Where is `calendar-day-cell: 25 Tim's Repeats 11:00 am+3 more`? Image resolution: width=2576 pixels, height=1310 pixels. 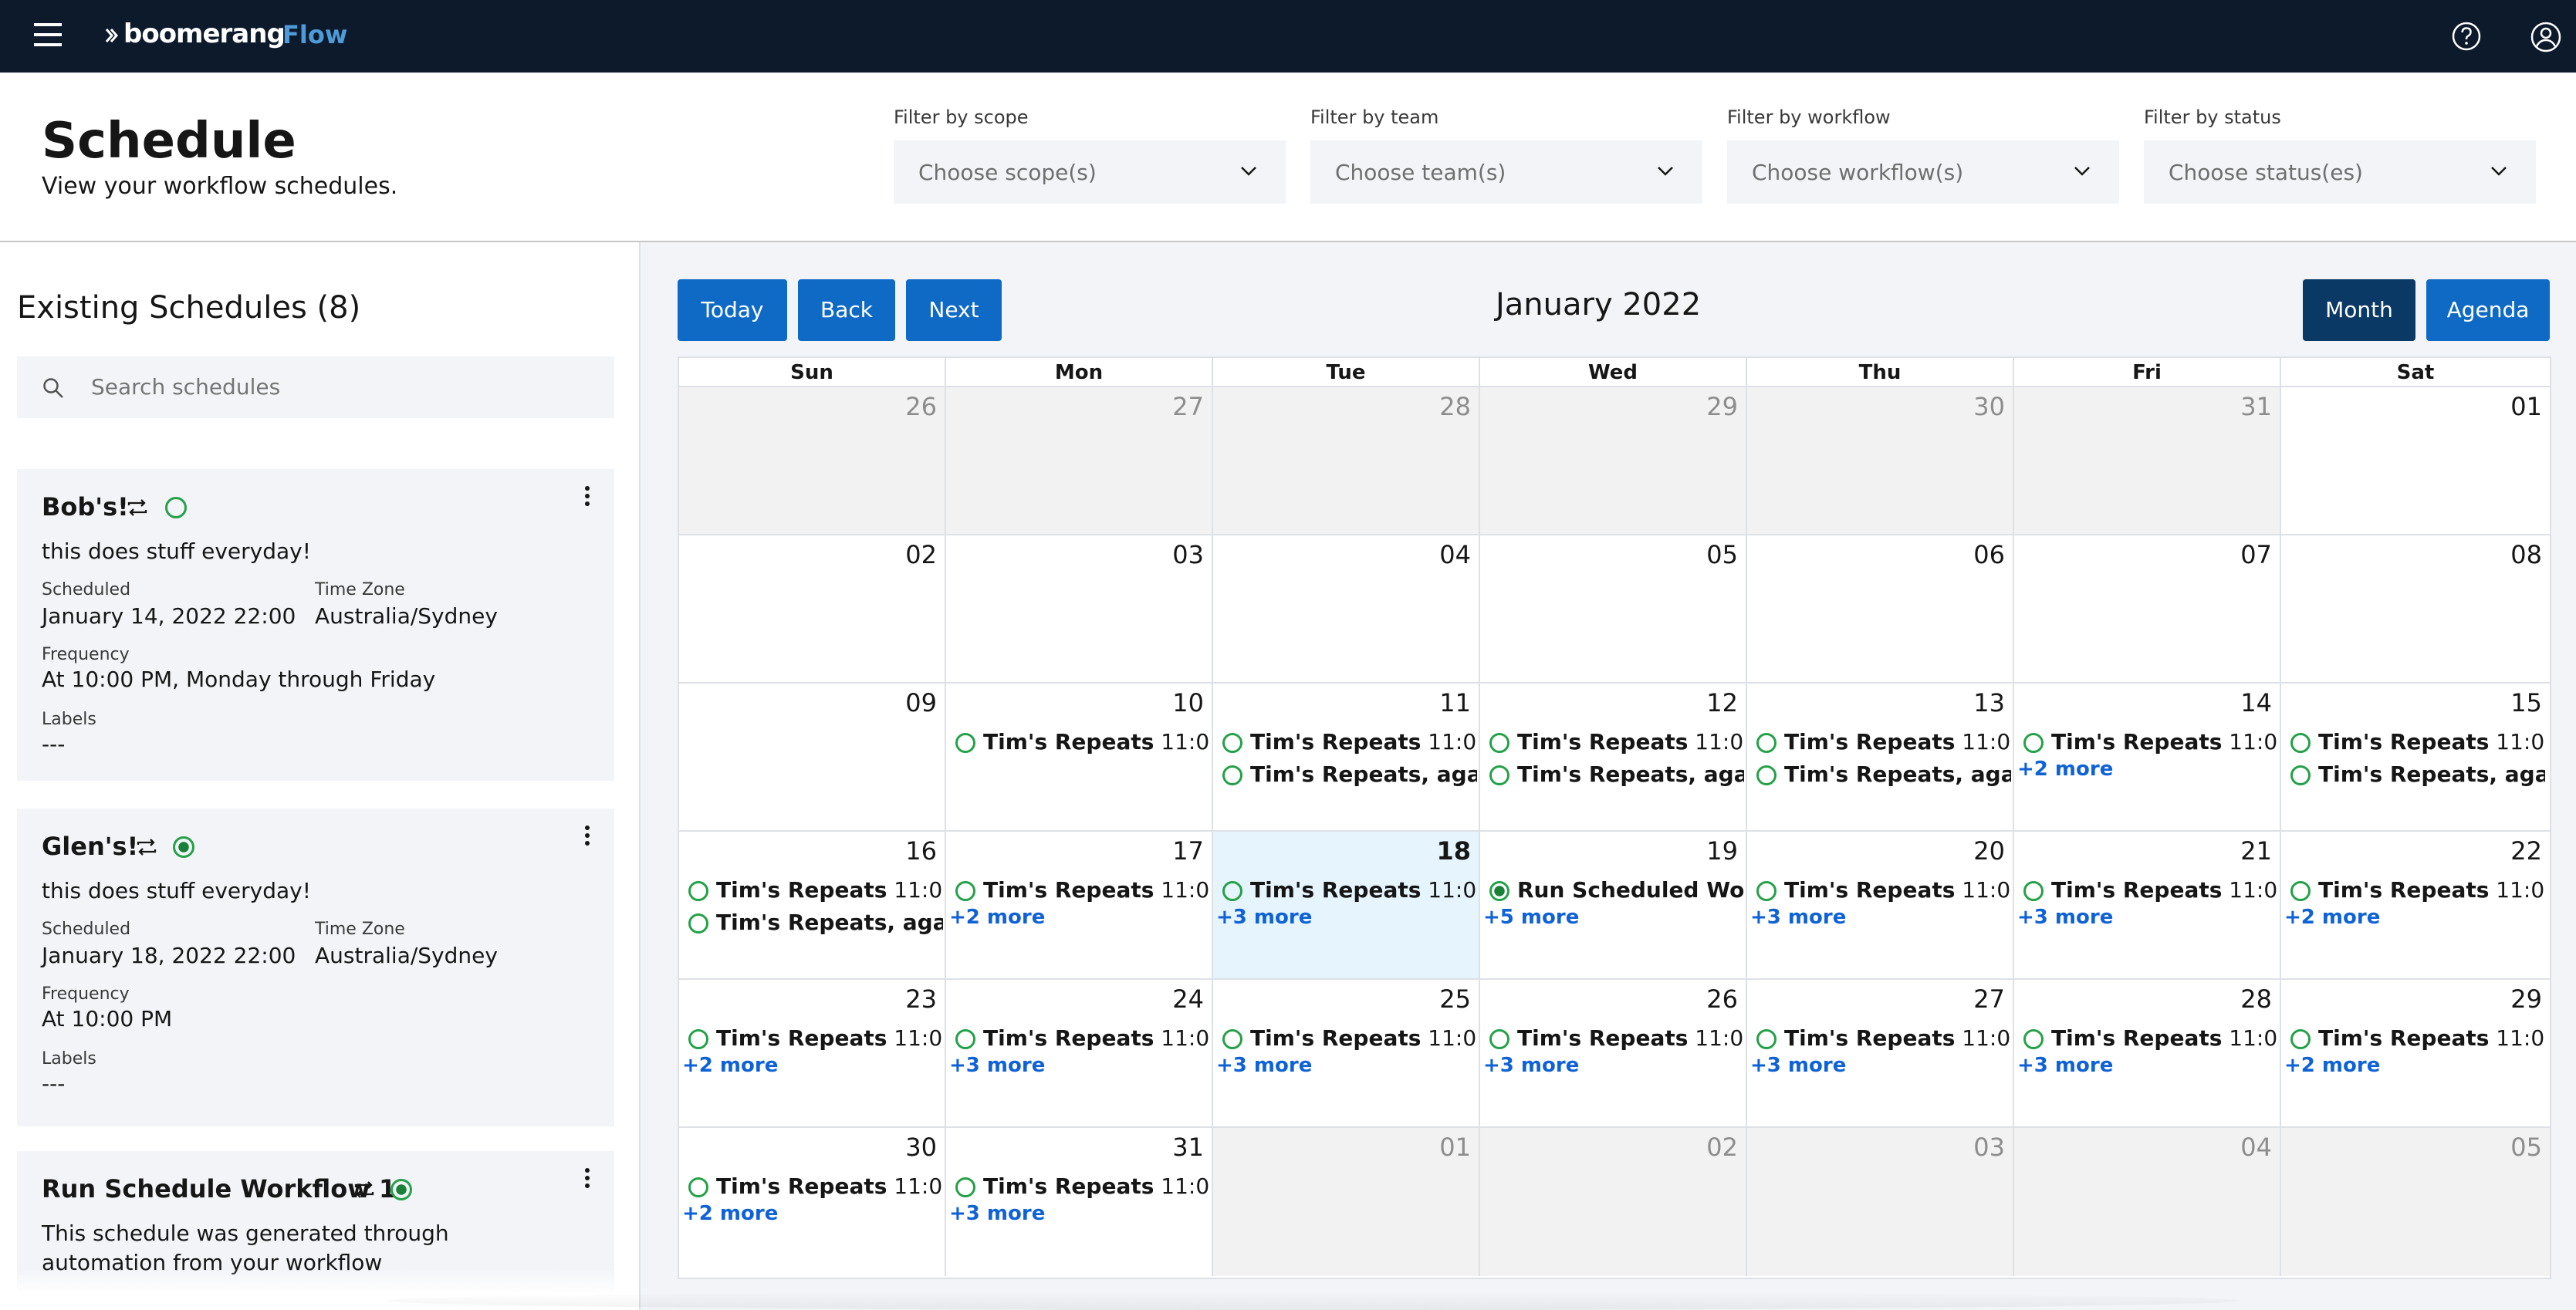 calendar-day-cell: 25 Tim's Repeats 11:00 am+3 more is located at coordinates (1346, 1054).